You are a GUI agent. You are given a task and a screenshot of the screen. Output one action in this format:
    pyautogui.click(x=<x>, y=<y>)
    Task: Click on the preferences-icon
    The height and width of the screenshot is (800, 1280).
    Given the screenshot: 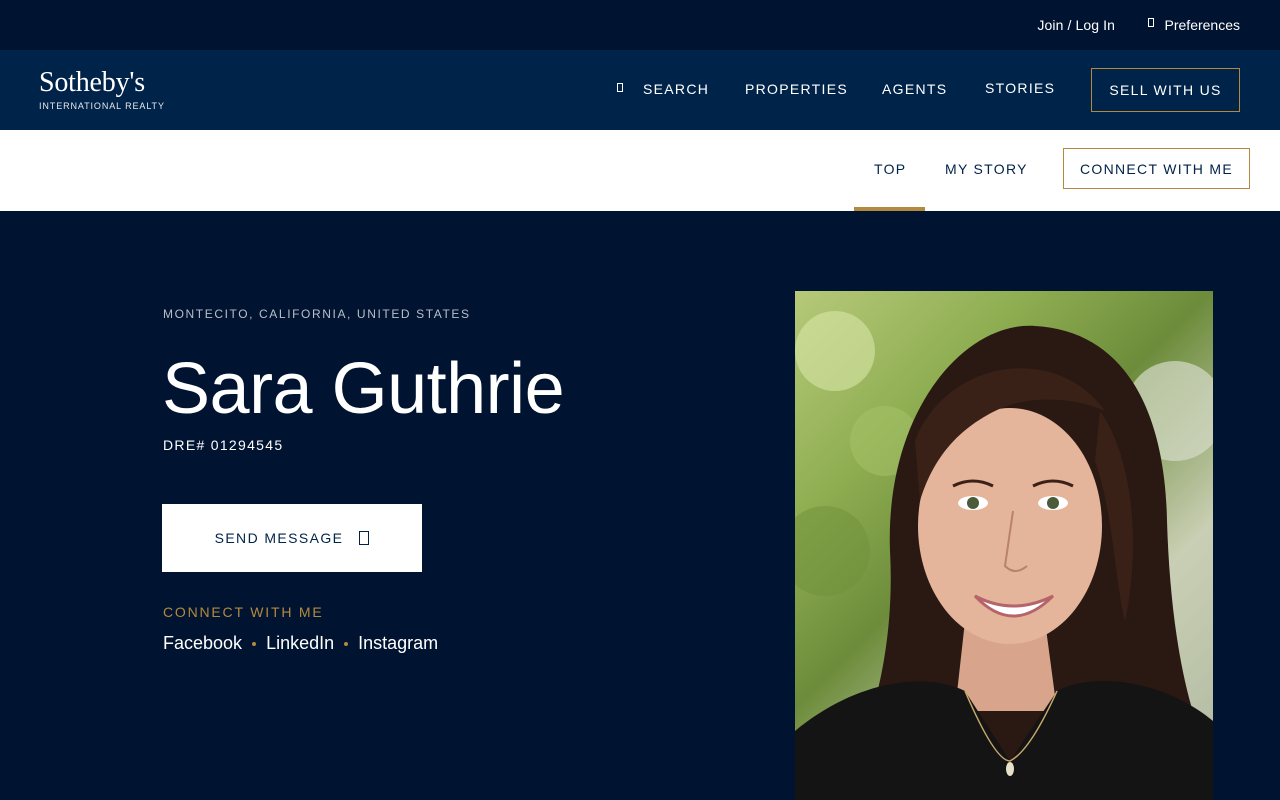 What is the action you would take?
    pyautogui.click(x=1150, y=22)
    